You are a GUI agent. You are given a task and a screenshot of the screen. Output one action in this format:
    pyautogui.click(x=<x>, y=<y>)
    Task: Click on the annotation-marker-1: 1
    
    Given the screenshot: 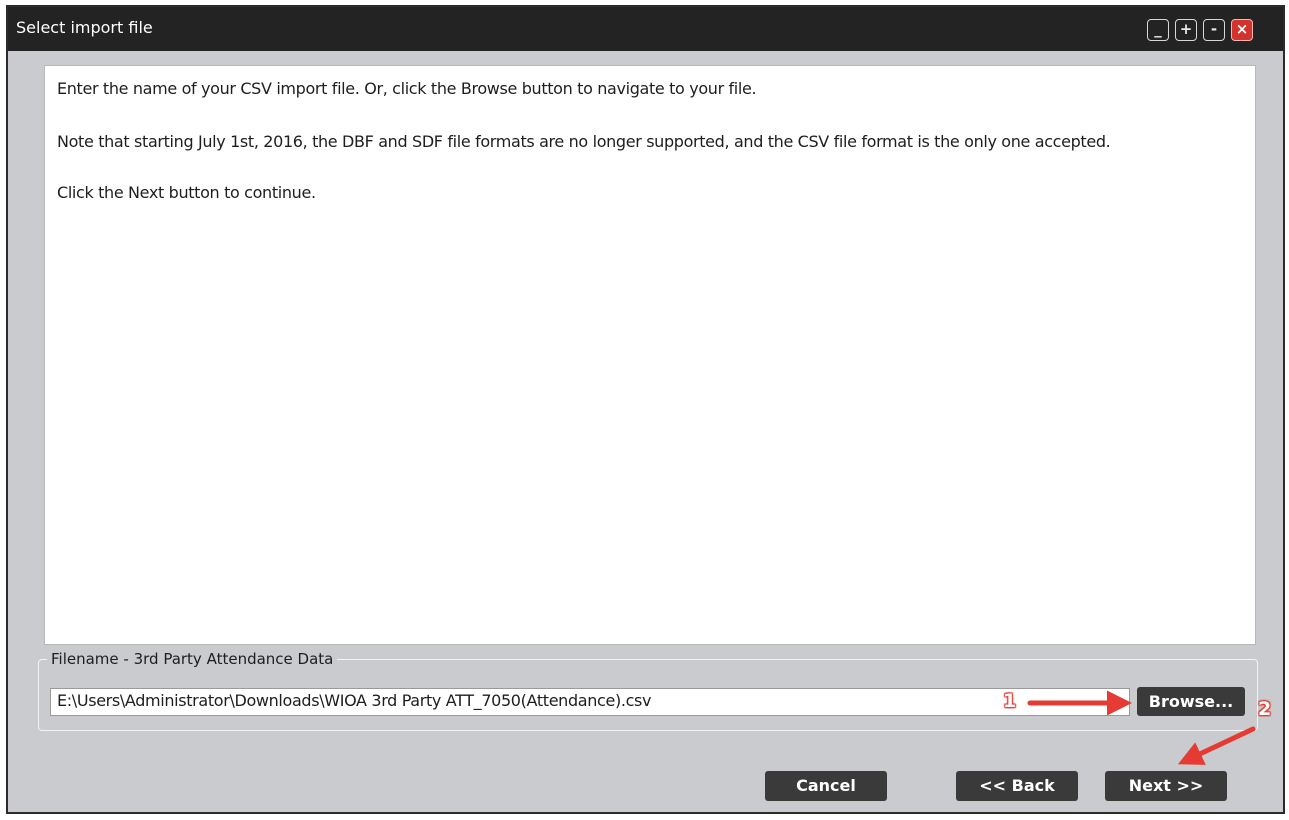 What is the action you would take?
    pyautogui.click(x=1010, y=701)
    